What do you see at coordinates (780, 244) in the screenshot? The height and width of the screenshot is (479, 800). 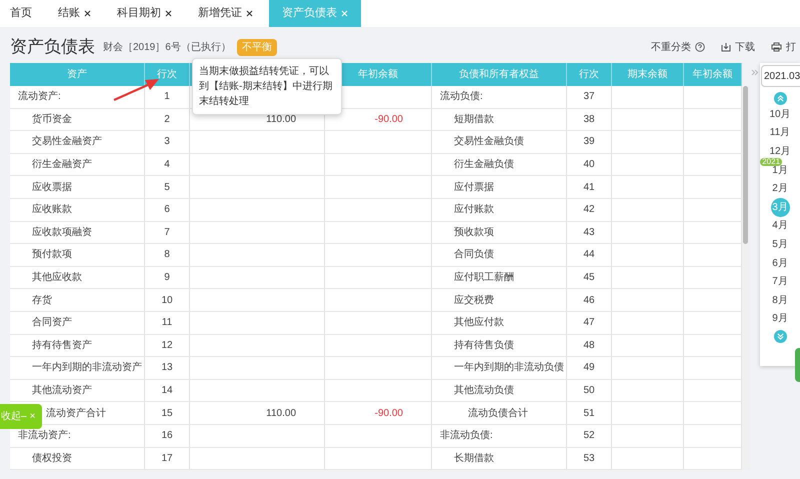 I see `month-item: 5月` at bounding box center [780, 244].